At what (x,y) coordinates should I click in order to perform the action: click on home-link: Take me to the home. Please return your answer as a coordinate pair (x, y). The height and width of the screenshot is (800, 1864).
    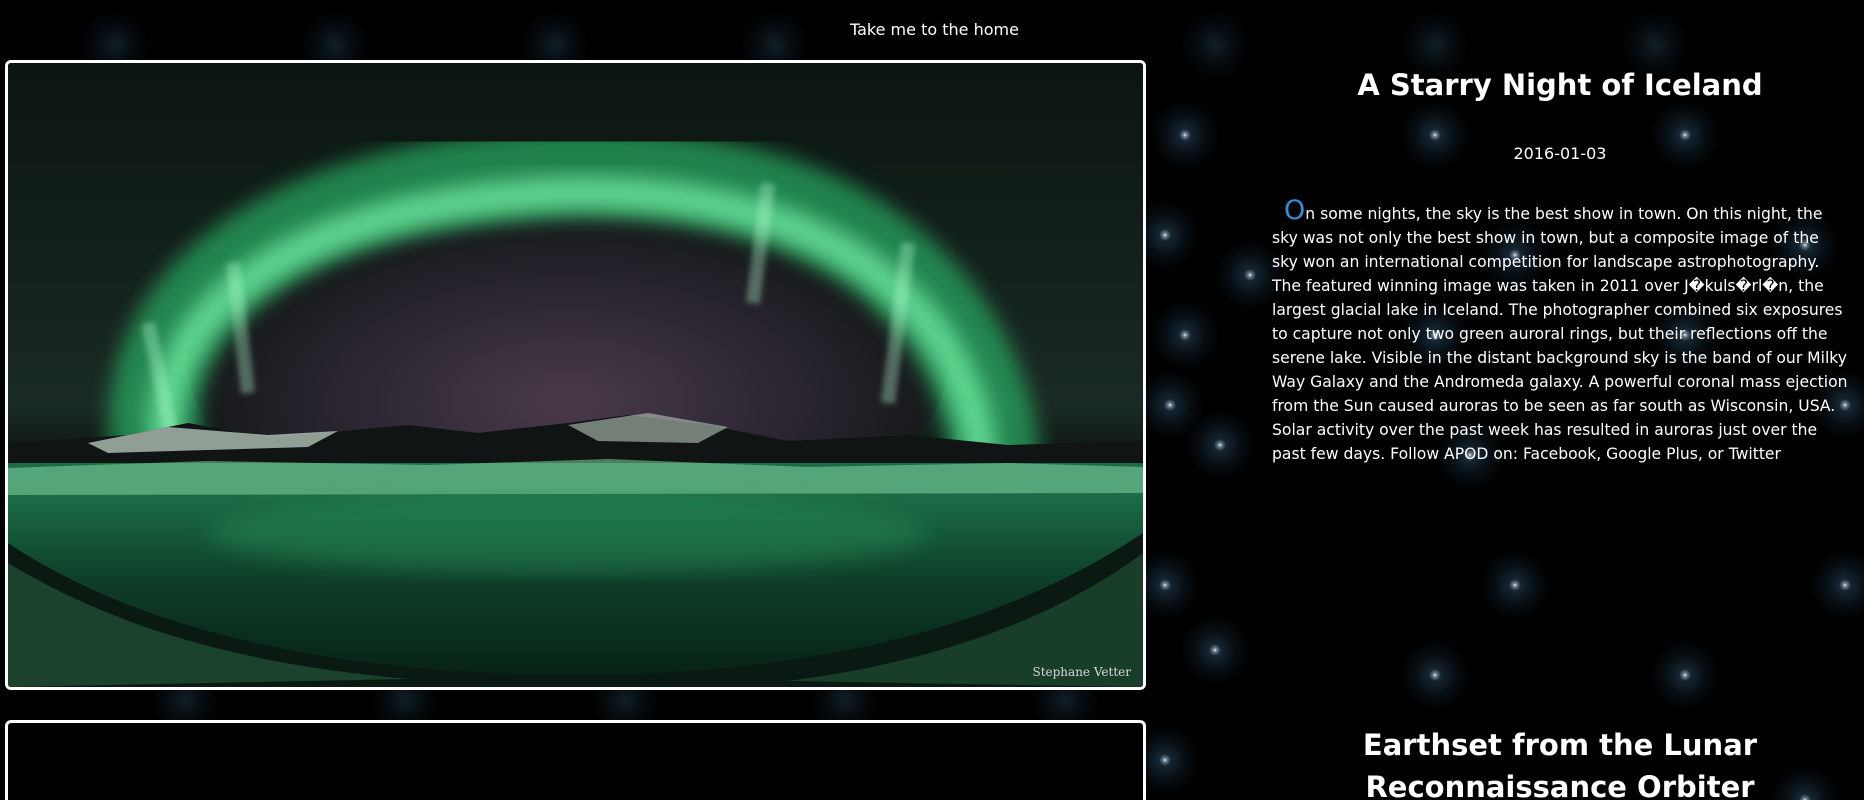
    Looking at the image, I should click on (934, 29).